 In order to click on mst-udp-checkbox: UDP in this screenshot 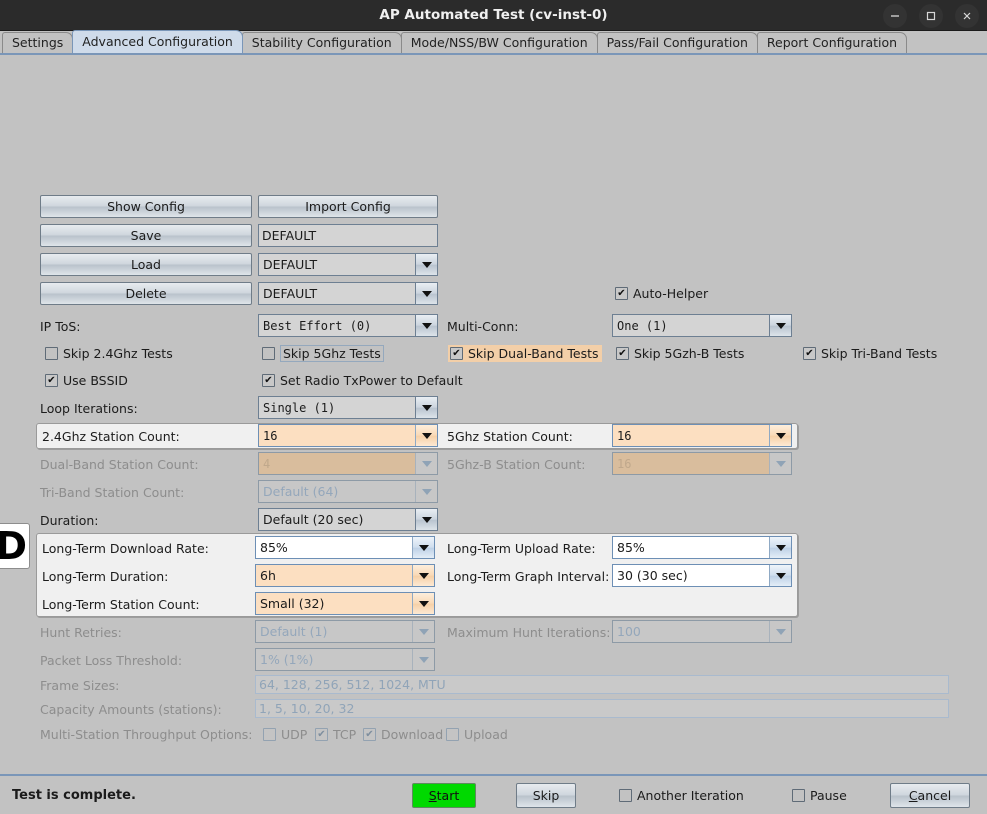, I will do `click(285, 734)`.